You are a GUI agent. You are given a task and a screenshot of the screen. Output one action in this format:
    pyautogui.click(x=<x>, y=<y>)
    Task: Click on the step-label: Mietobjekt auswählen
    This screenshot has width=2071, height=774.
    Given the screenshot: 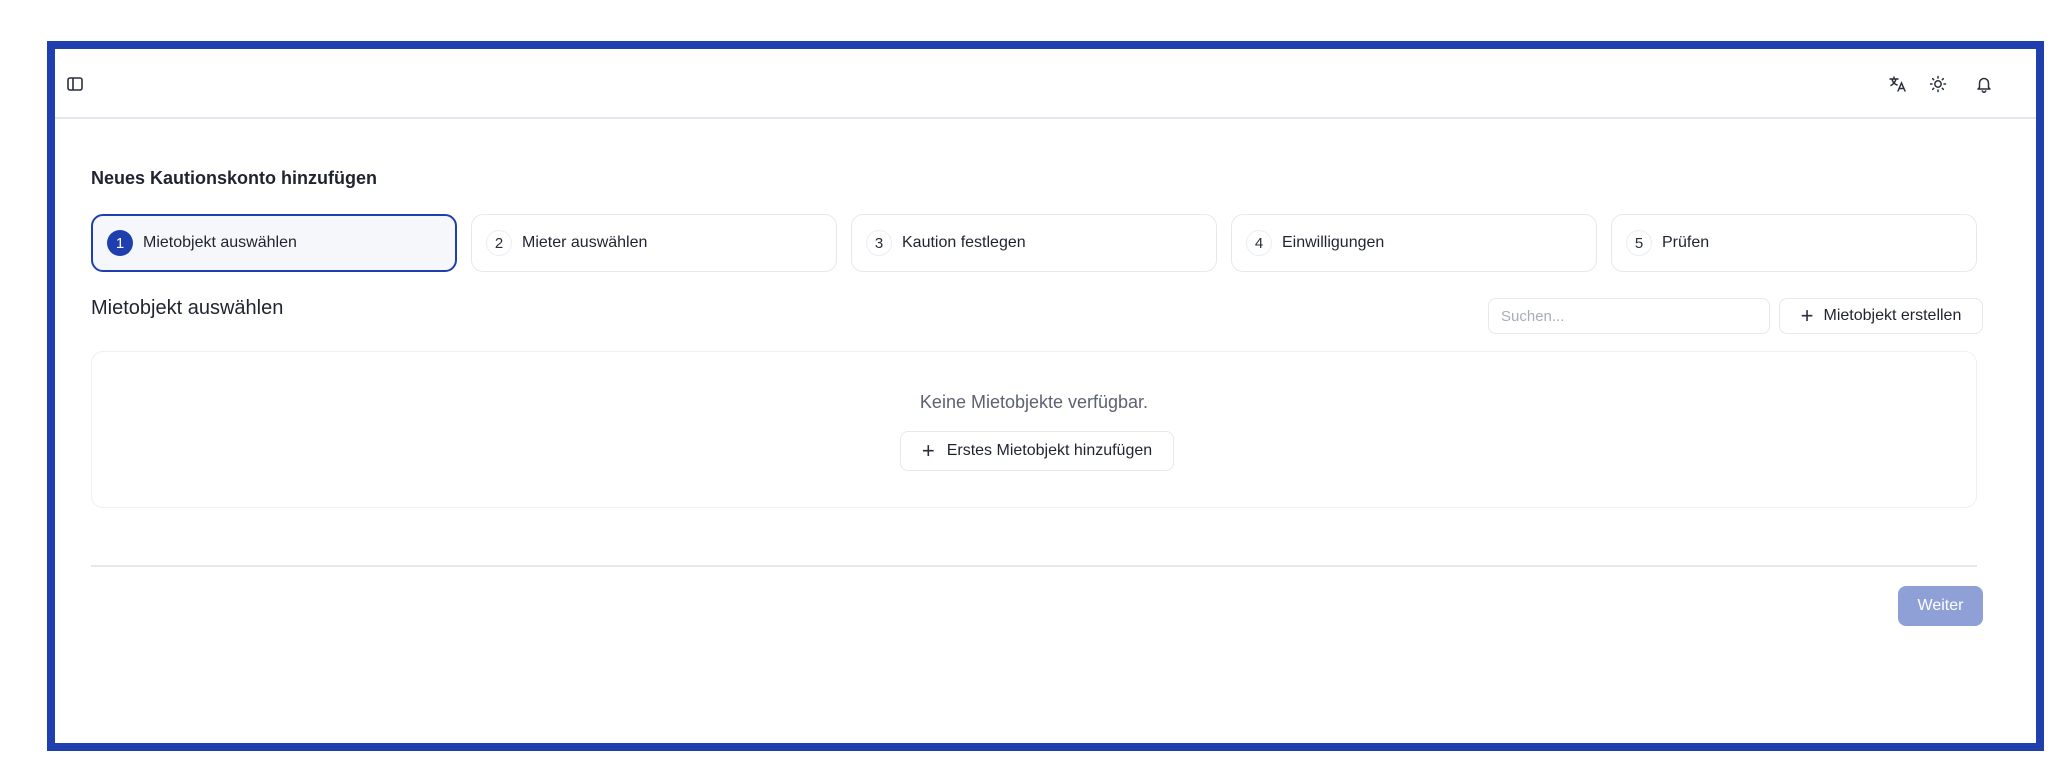 What is the action you would take?
    pyautogui.click(x=220, y=242)
    